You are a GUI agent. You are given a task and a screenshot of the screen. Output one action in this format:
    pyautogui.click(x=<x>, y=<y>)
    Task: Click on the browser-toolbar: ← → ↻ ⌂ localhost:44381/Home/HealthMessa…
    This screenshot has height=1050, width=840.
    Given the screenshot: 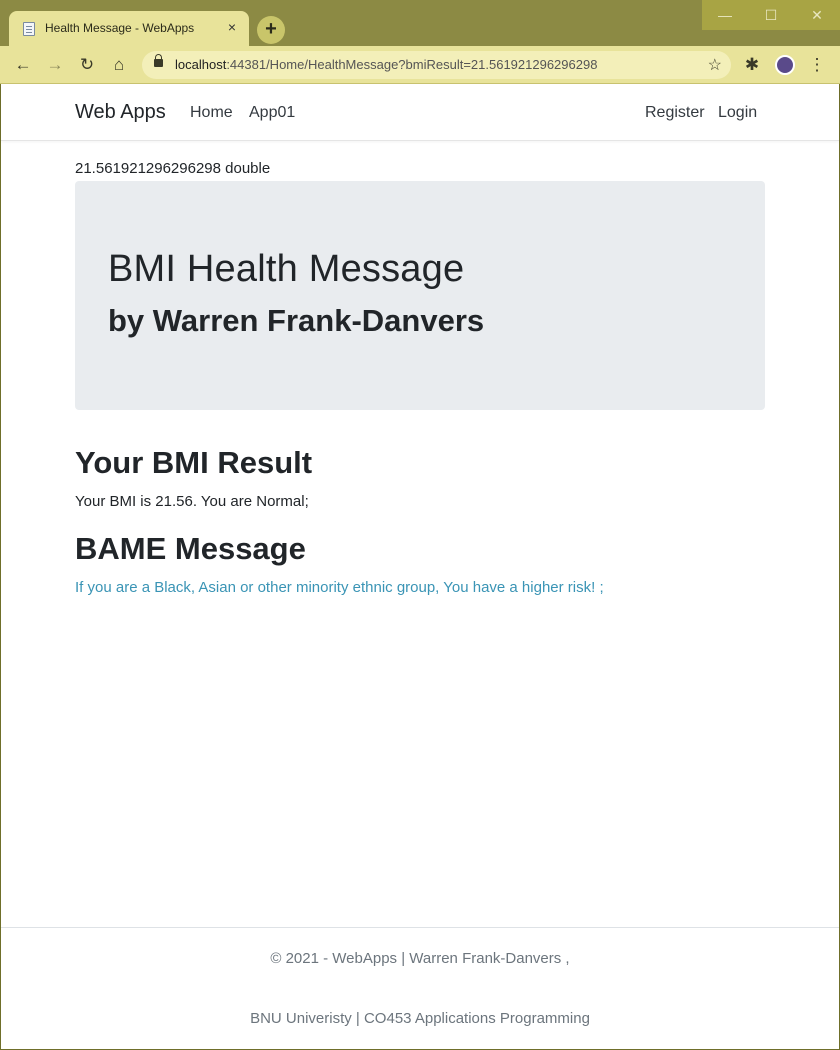 What is the action you would take?
    pyautogui.click(x=420, y=65)
    